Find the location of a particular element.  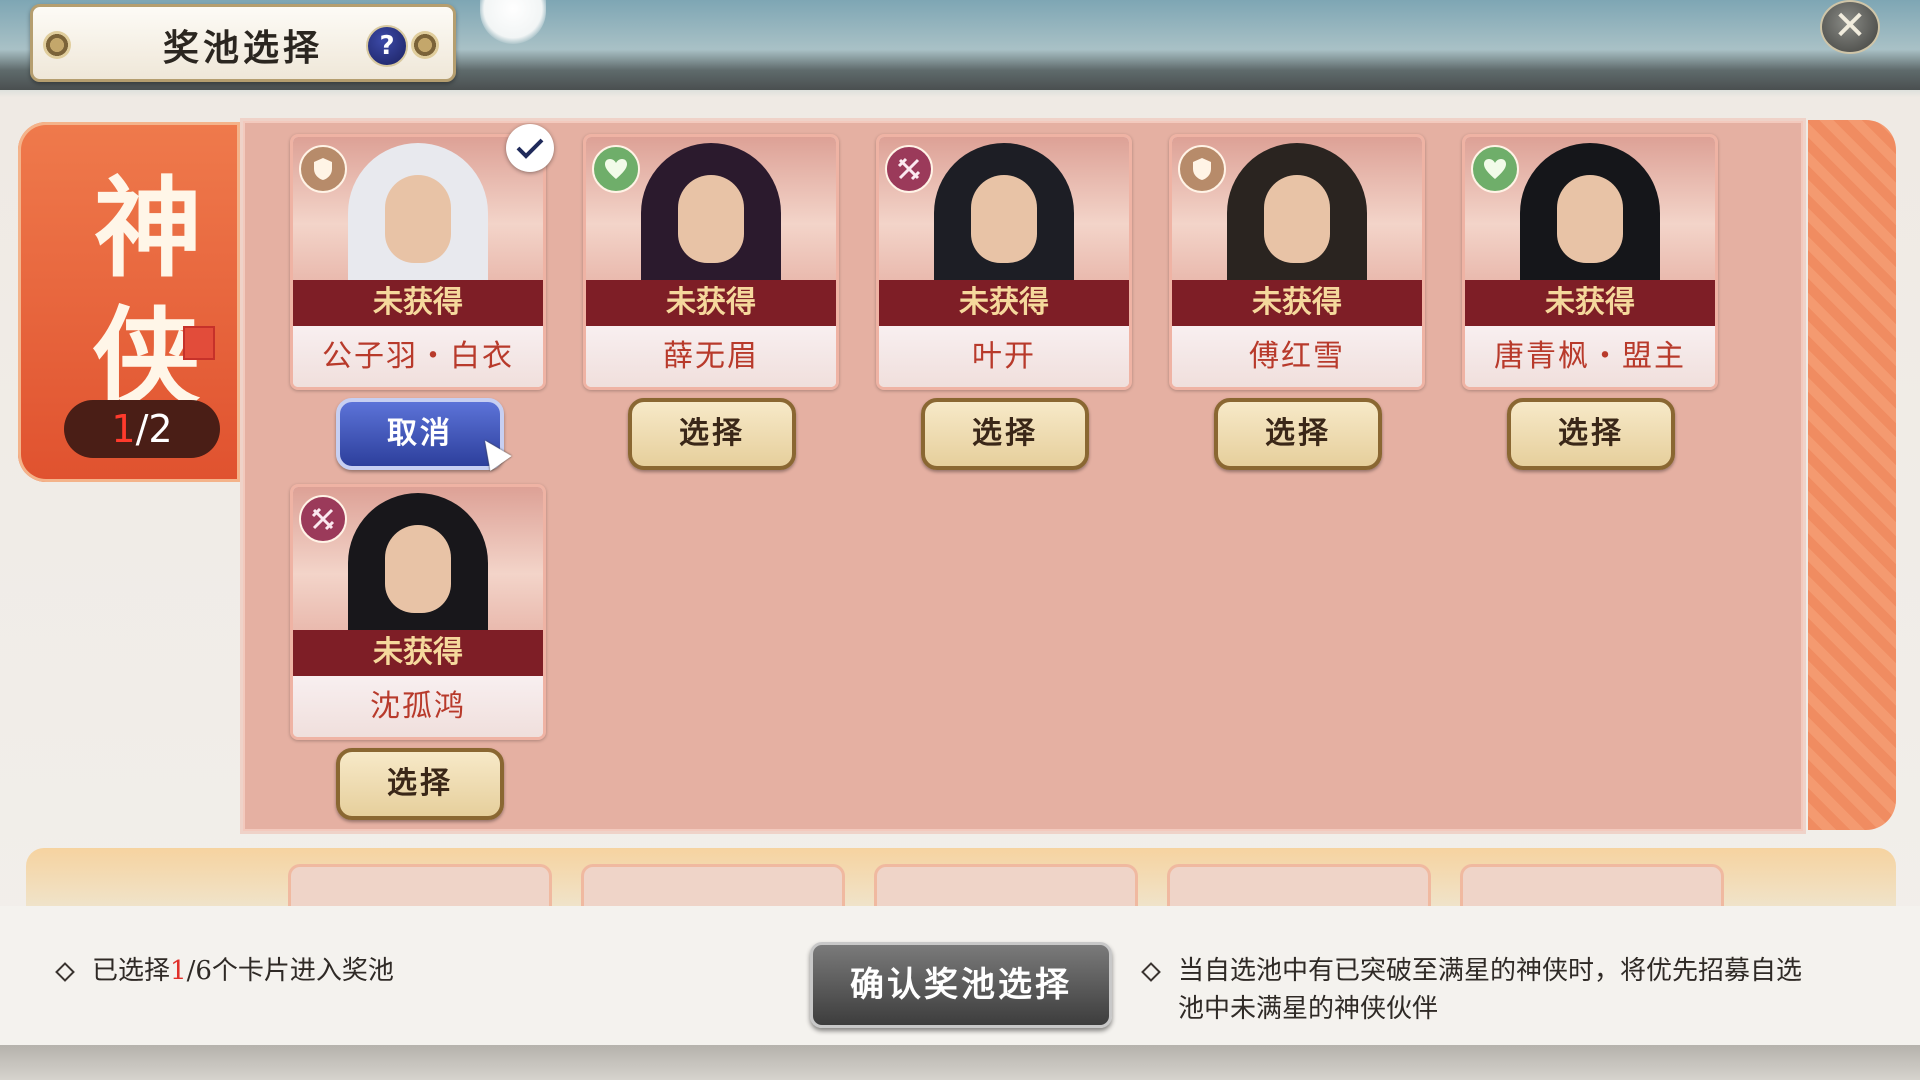

hero-card: 未获得 唐青枫・盟主 is located at coordinates (1590, 262).